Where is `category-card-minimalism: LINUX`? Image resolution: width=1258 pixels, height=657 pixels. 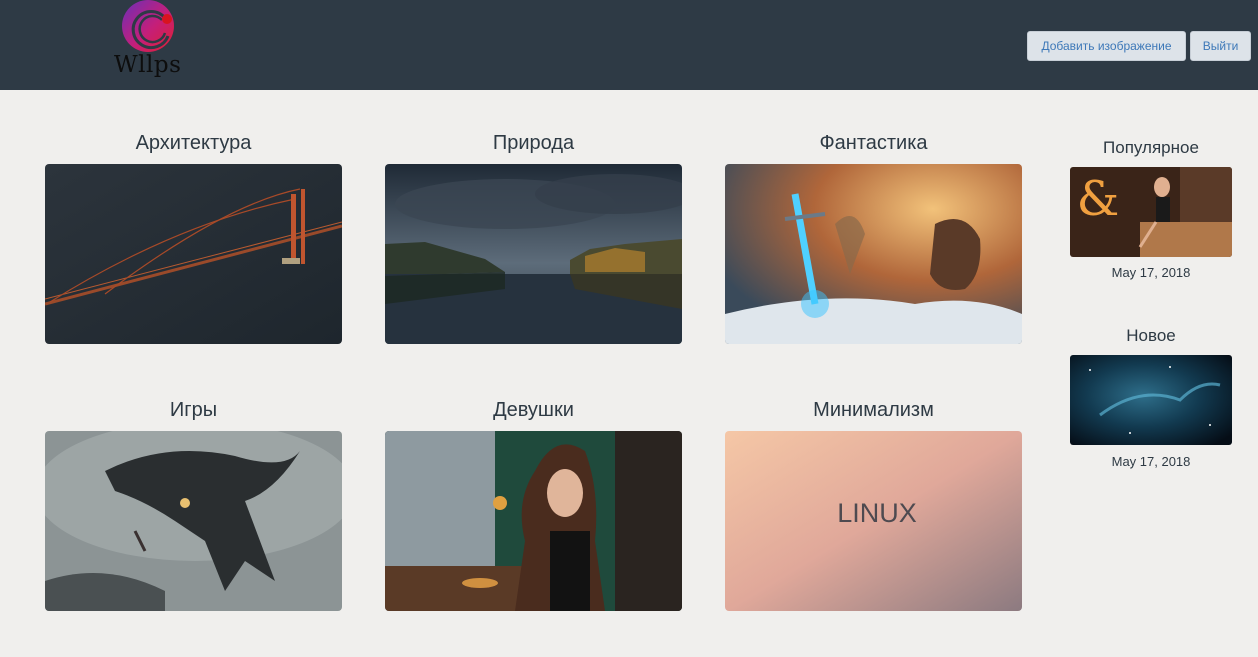
category-card-minimalism: LINUX is located at coordinates (873, 521).